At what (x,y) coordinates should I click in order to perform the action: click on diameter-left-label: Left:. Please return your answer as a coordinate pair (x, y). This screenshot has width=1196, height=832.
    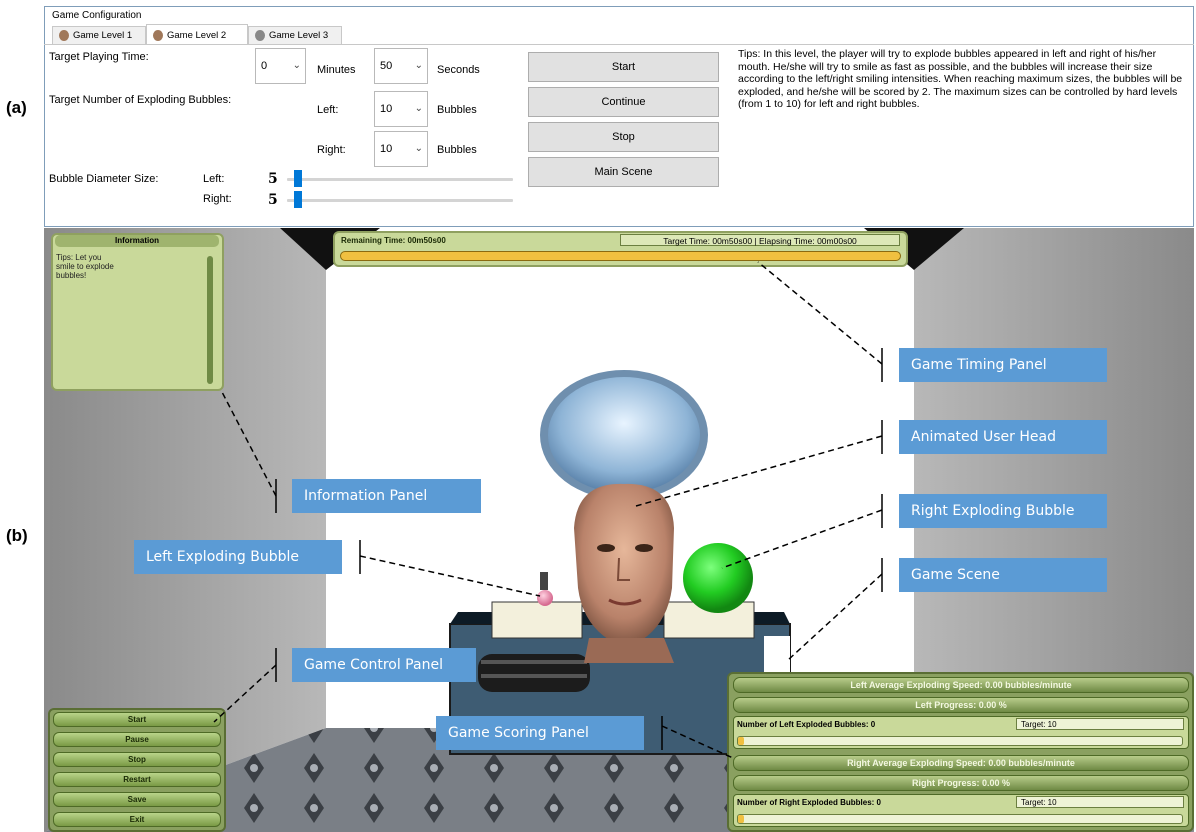
    Looking at the image, I should click on (214, 179).